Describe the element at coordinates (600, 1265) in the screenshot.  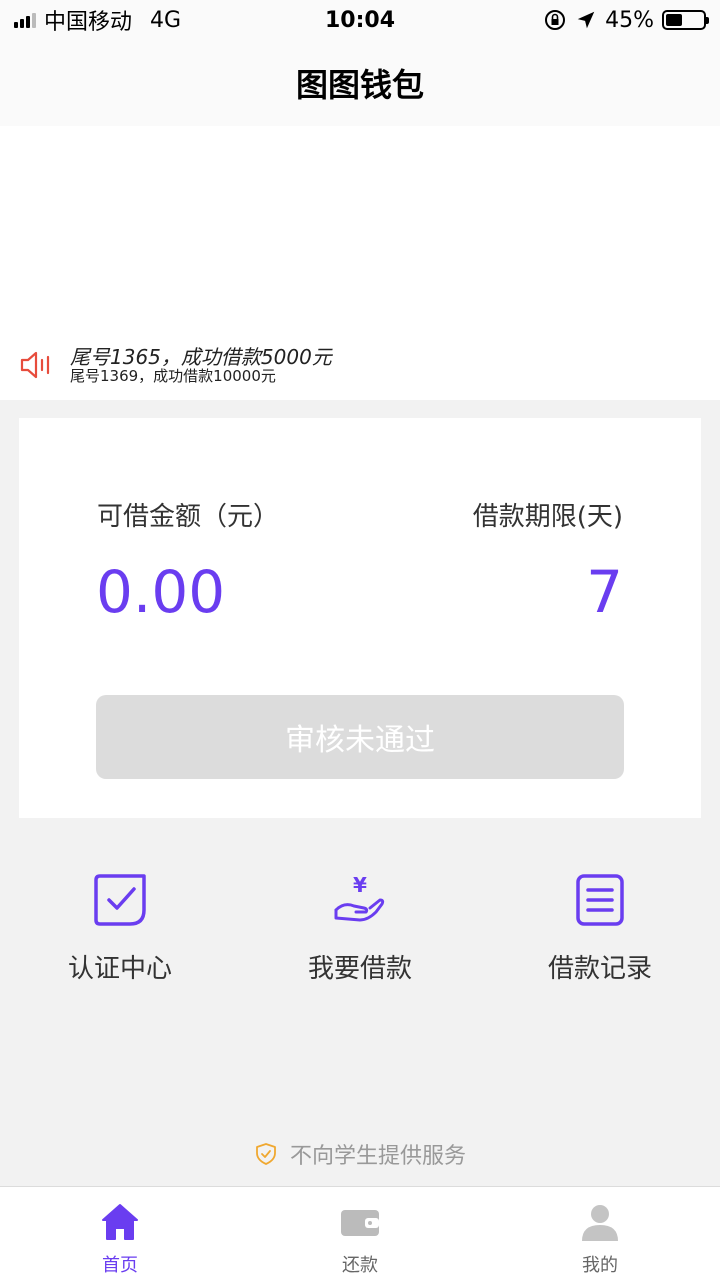
I see `tab-label: 我的` at that location.